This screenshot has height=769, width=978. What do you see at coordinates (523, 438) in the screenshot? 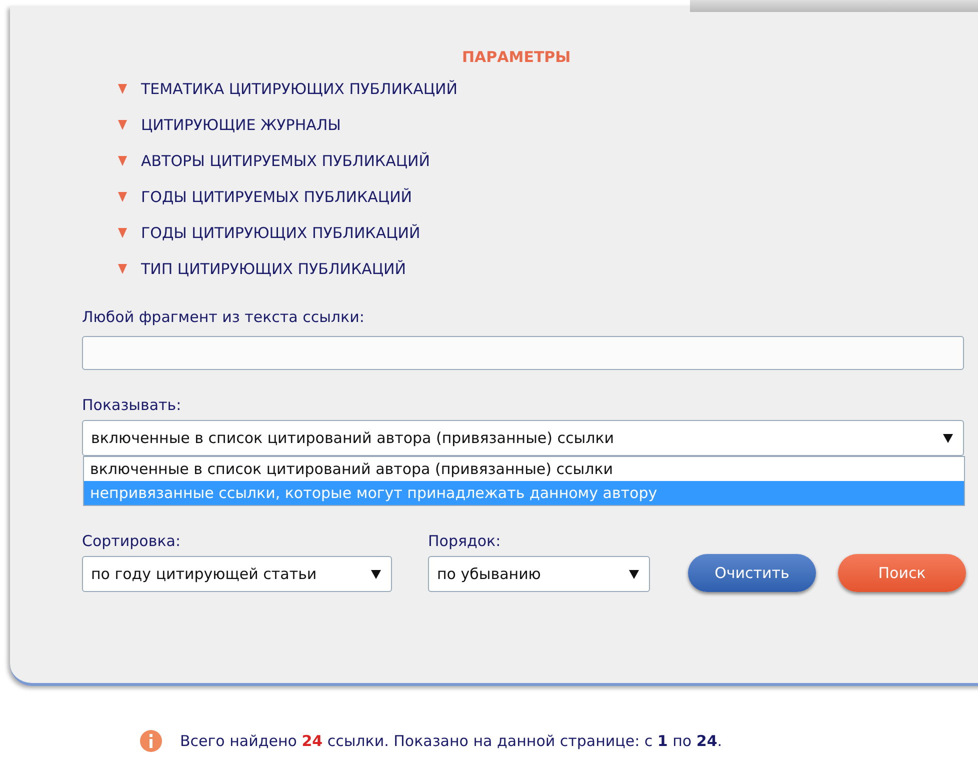
I see `show-select: включенные в список цитирований автора (привязанные) ссылки` at bounding box center [523, 438].